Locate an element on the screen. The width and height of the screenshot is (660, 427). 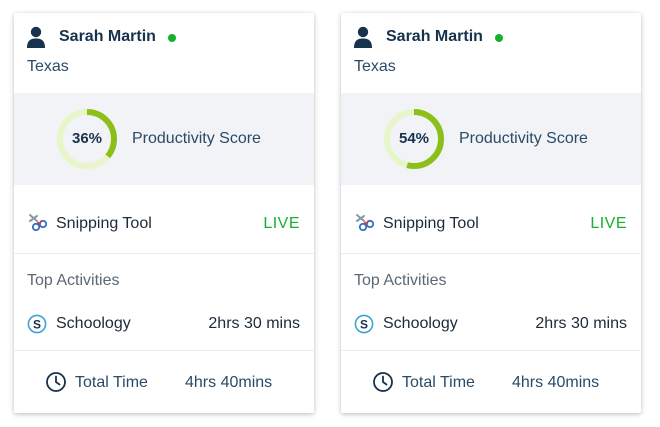
productivity-percent: 36% is located at coordinates (87, 138).